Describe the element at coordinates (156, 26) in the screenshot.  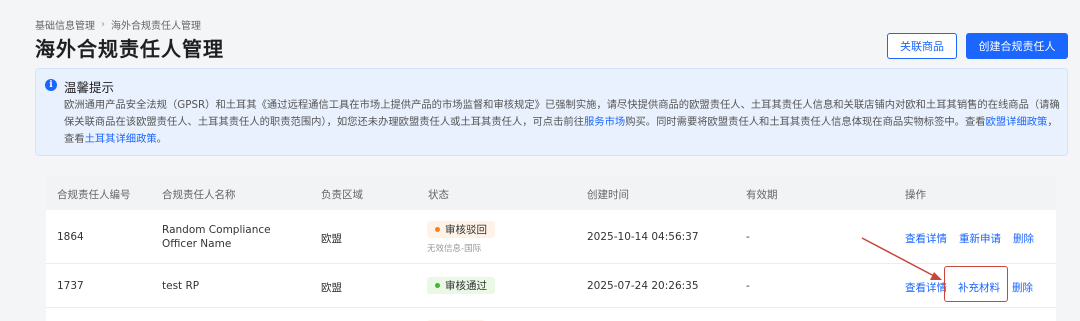
I see `breadcrumb-item-current: 海外合规责任人管理` at that location.